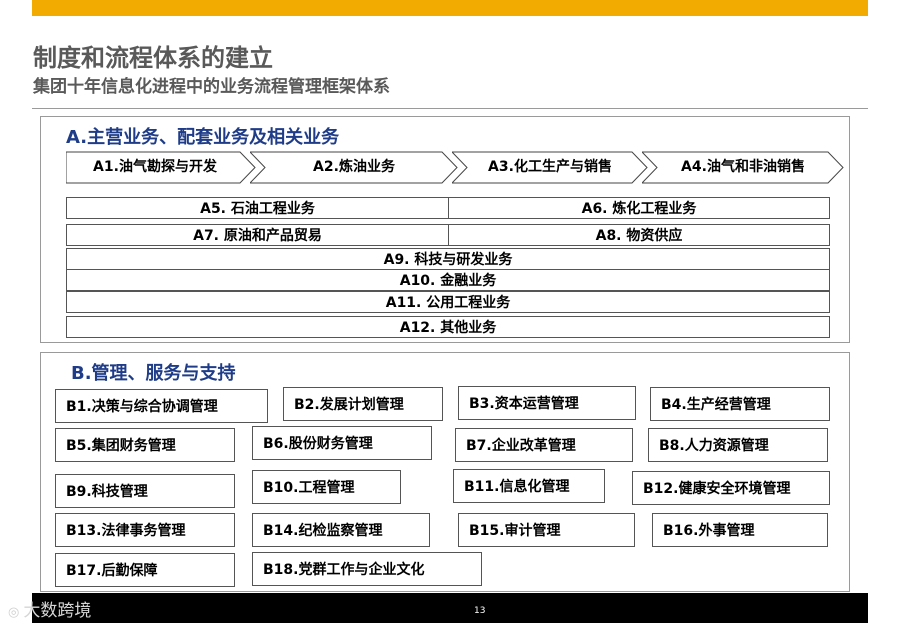 This screenshot has height=623, width=900. What do you see at coordinates (448, 327) in the screenshot?
I see `bar-a12: A12. 其他业务` at bounding box center [448, 327].